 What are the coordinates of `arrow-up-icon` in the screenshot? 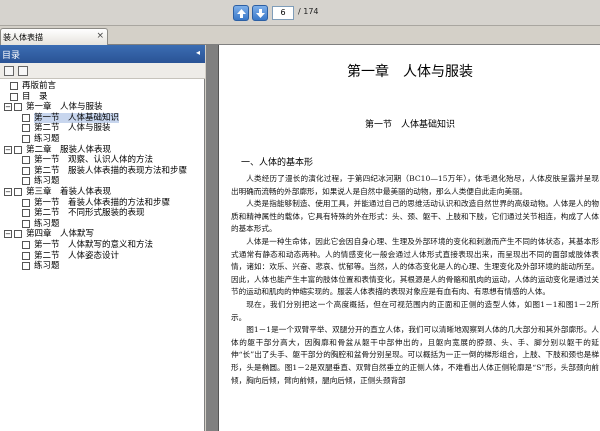 It's located at (241, 13).